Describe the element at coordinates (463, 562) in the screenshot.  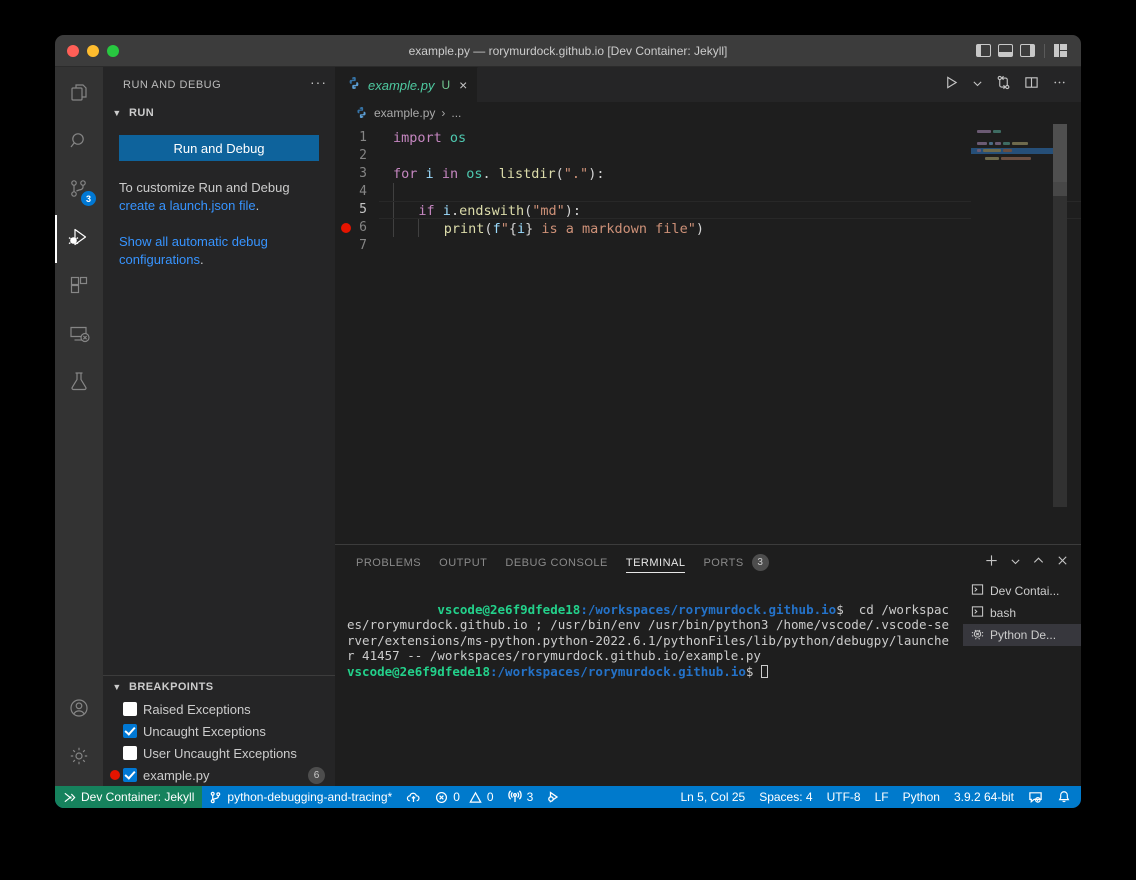
I see `panel-tab-output: OUTPUT` at that location.